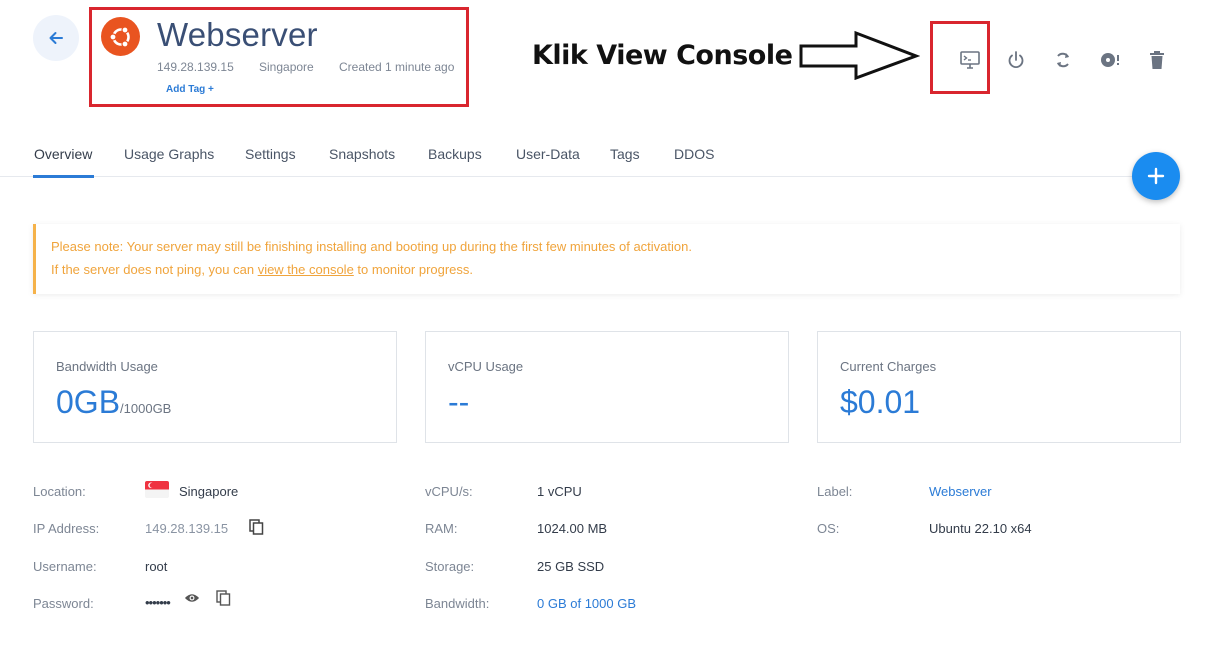  What do you see at coordinates (413, 269) in the screenshot?
I see `notice-text-suffix: to monitor progress.` at bounding box center [413, 269].